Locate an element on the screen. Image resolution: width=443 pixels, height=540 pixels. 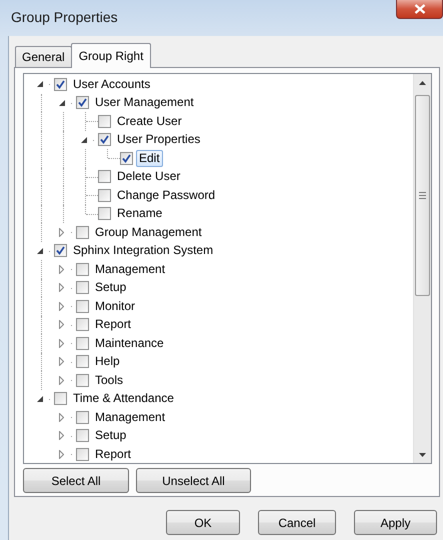
tree-item: Rename is located at coordinates (140, 213).